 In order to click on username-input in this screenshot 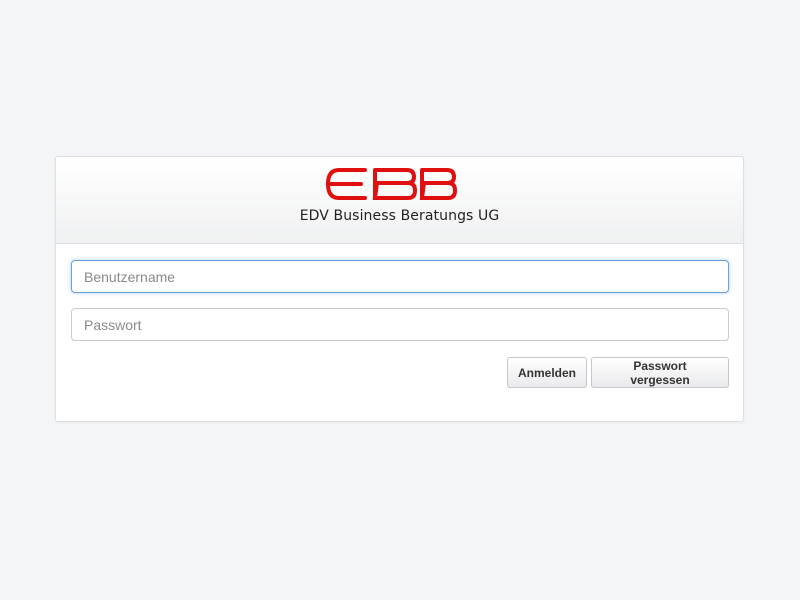, I will do `click(400, 276)`.